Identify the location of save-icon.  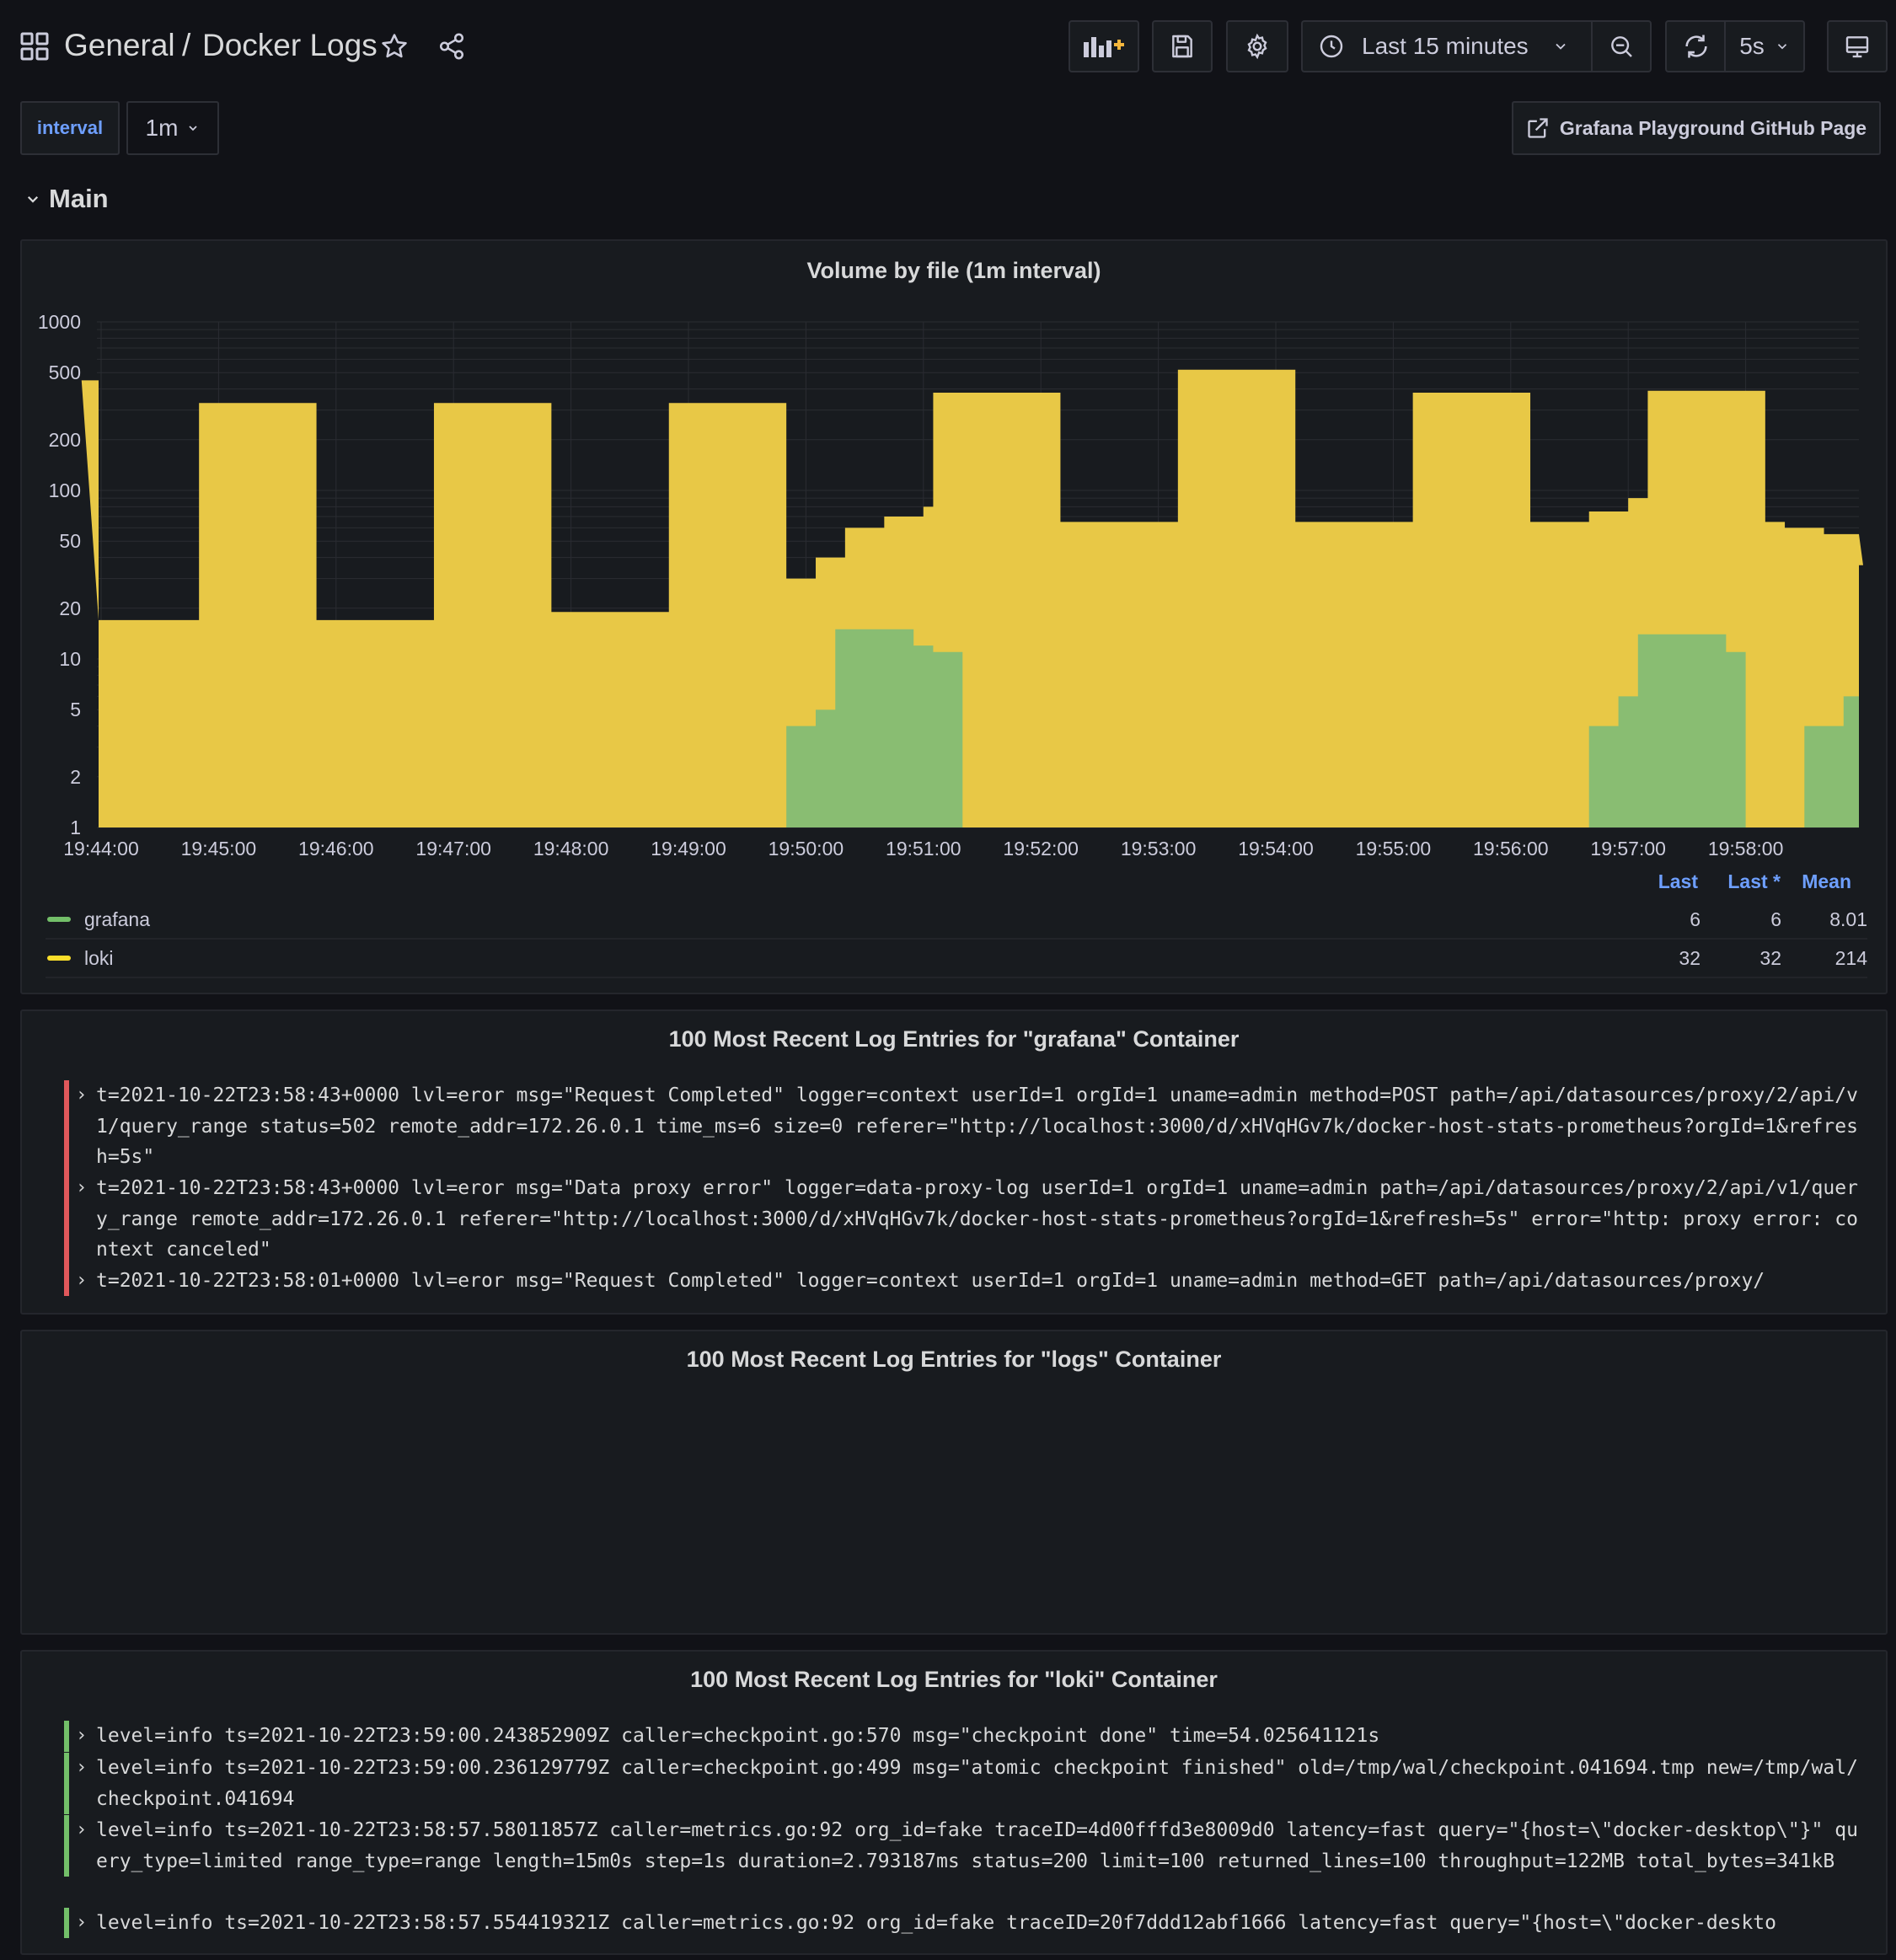
(1182, 46).